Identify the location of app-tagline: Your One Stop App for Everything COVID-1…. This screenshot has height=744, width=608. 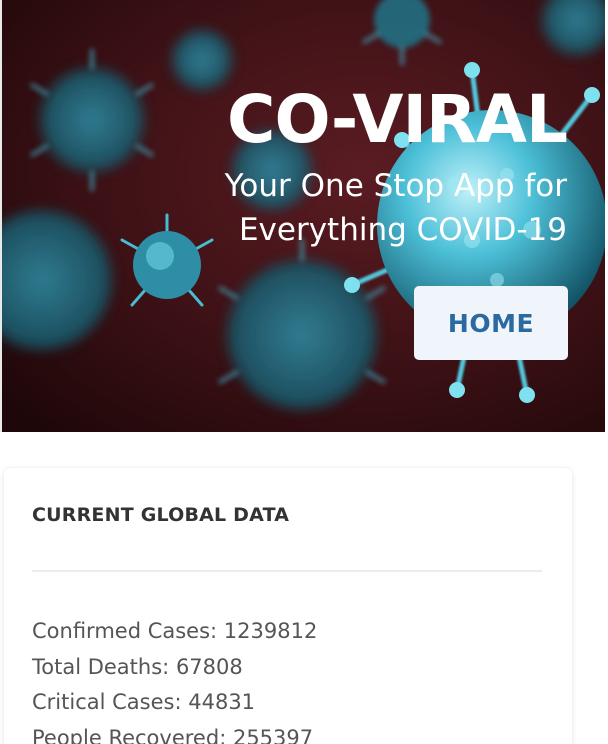
(395, 208).